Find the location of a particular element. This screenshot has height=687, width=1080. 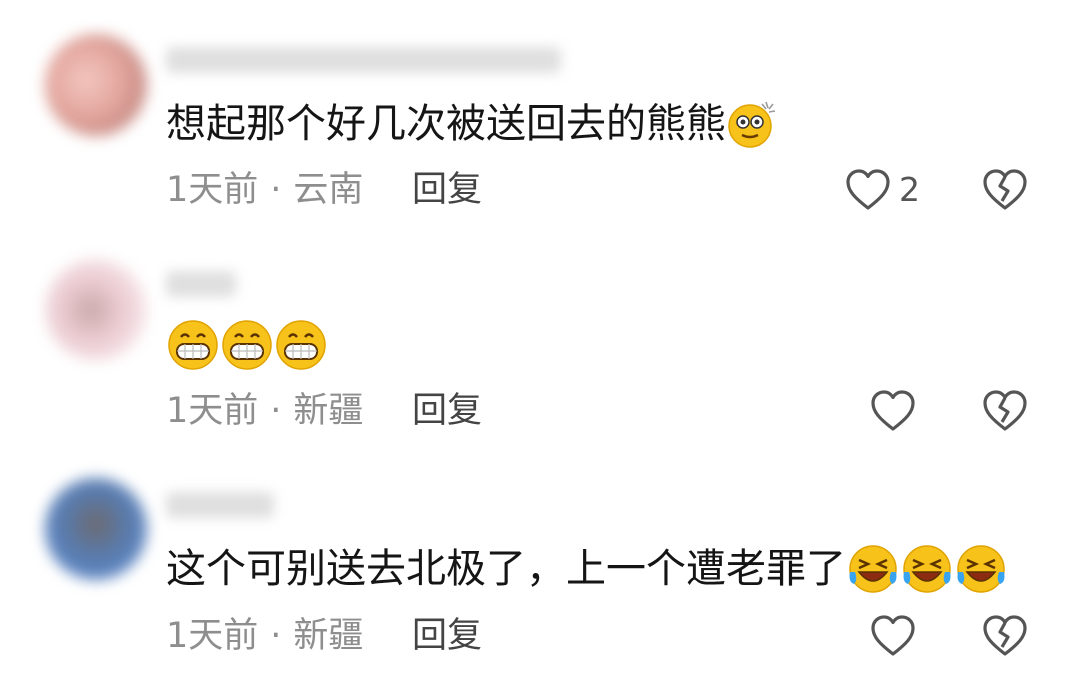

comment-text-content: 想起那个好几次被送回去的熊熊 is located at coordinates (446, 124).